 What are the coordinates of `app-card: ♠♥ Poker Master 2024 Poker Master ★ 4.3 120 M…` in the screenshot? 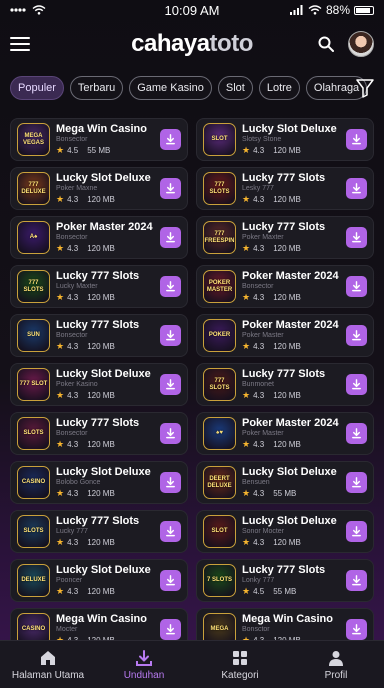 It's located at (285, 433).